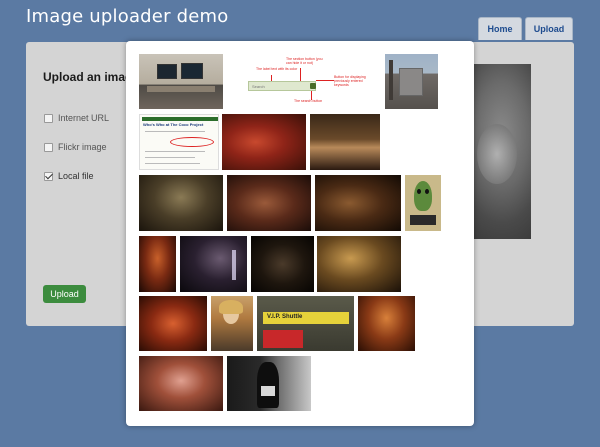 This screenshot has height=447, width=600. Describe the element at coordinates (386, 323) in the screenshot. I see `thumb-bar-tables` at that location.